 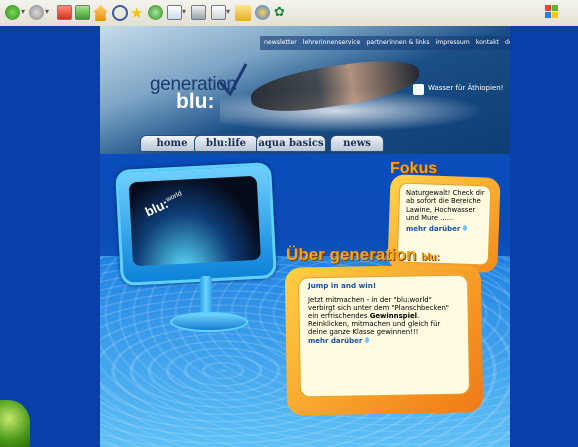 I want to click on mail-icon, so click(x=174, y=12).